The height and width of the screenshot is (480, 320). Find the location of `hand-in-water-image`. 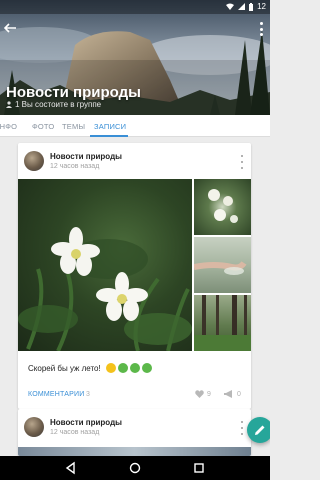

hand-in-water-image is located at coordinates (220, 268).